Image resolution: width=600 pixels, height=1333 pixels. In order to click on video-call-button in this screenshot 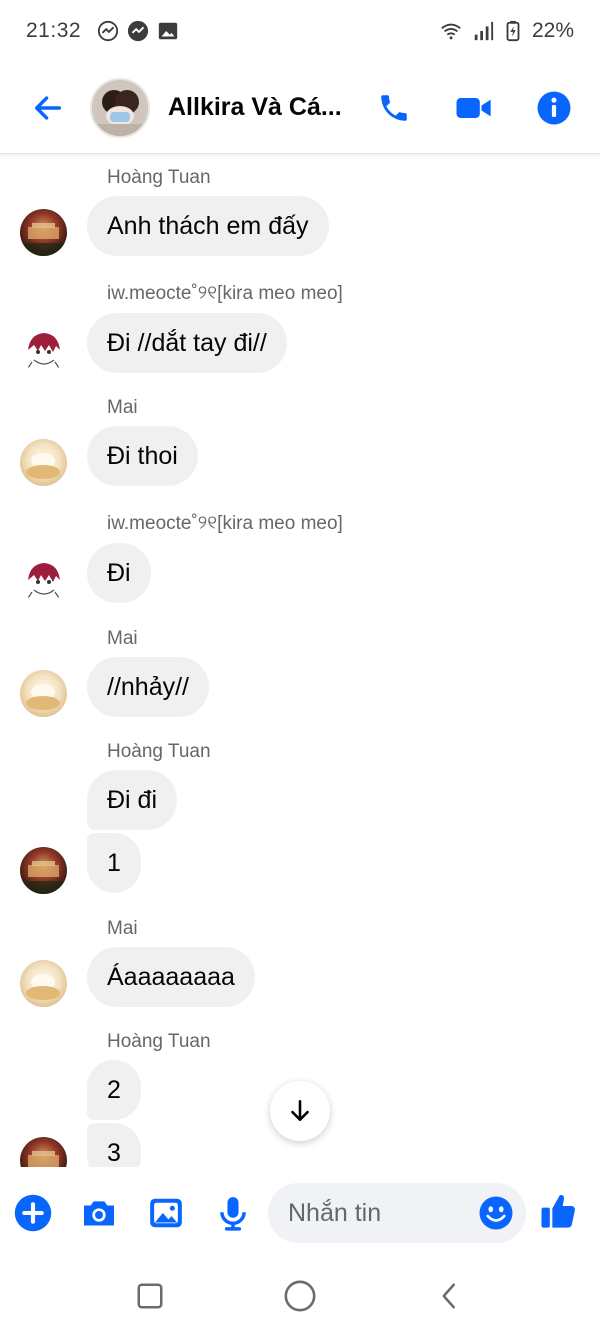, I will do `click(474, 108)`.